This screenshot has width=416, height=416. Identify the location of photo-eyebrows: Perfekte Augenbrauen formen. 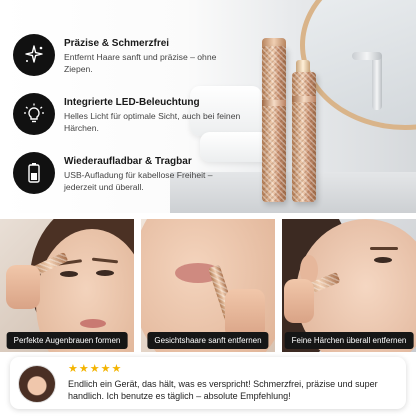
(67, 285).